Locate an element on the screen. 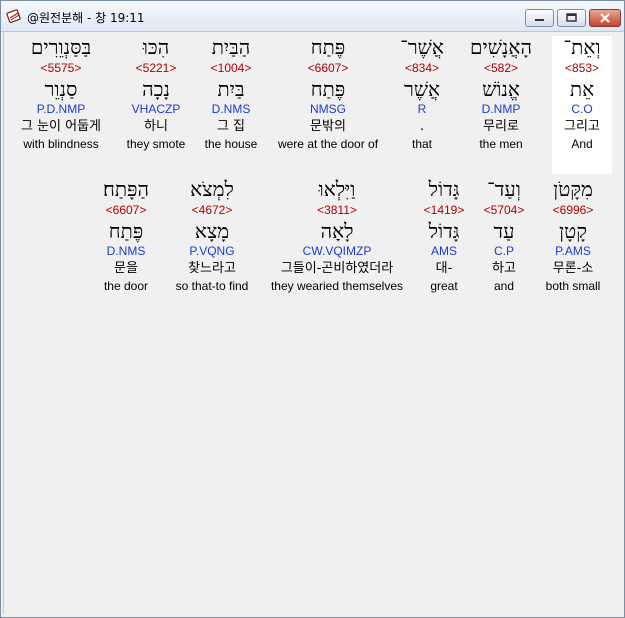  english-gloss: with blindness is located at coordinates (61, 144).